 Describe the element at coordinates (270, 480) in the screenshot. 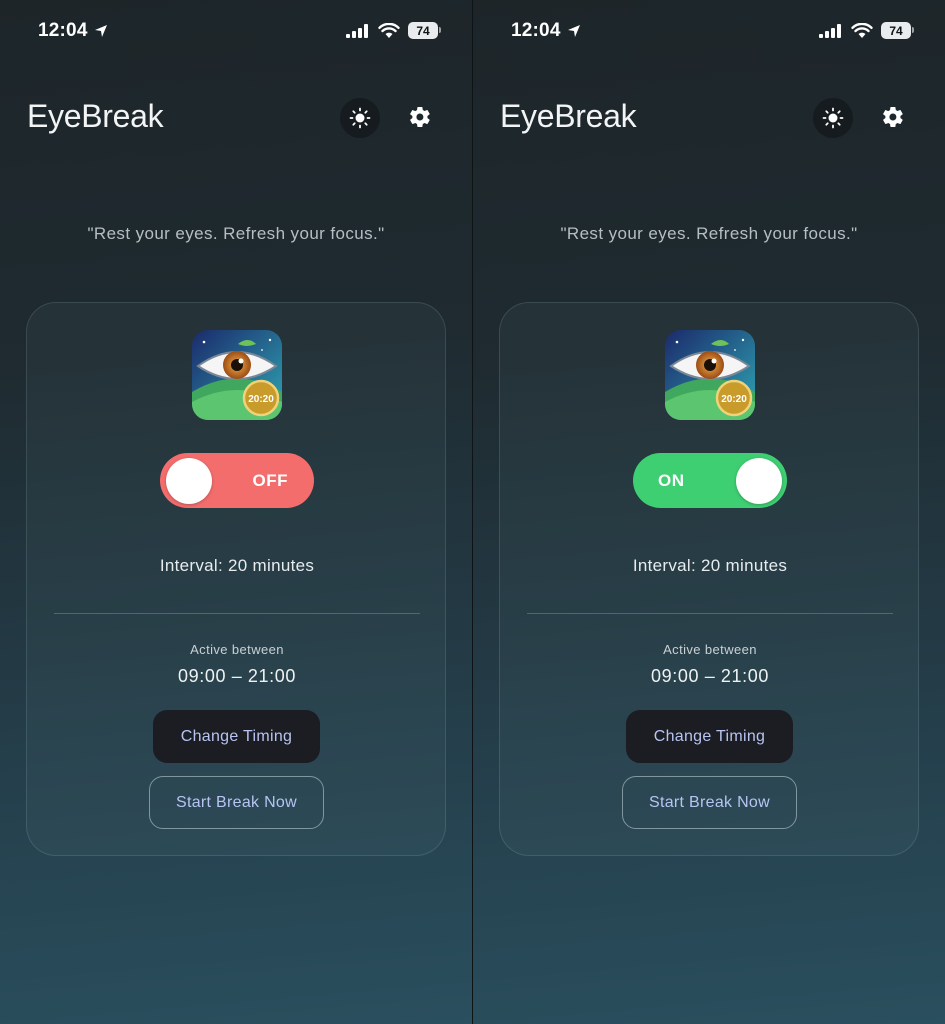

I see `toggle-state-label: OFF` at that location.